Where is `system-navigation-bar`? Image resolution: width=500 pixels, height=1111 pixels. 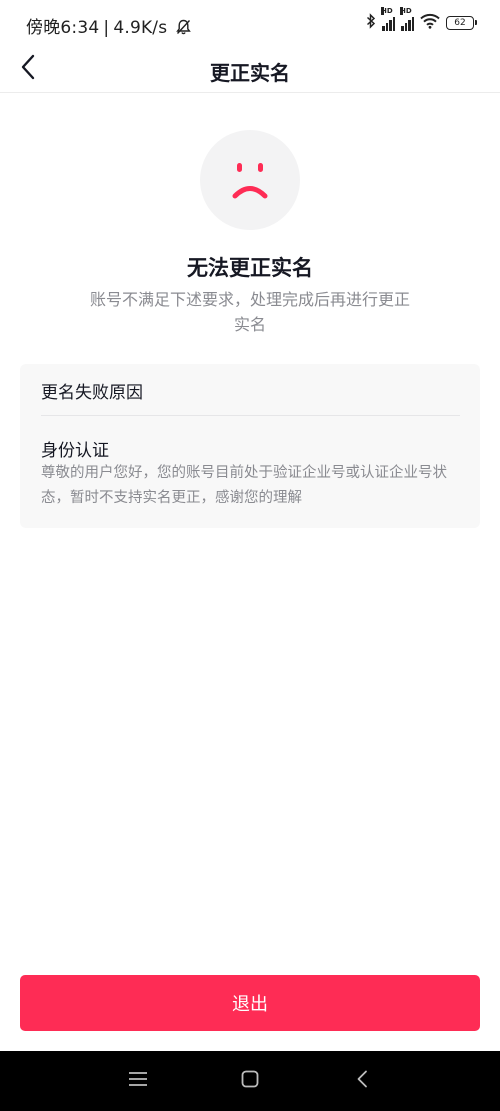
system-navigation-bar is located at coordinates (250, 1081).